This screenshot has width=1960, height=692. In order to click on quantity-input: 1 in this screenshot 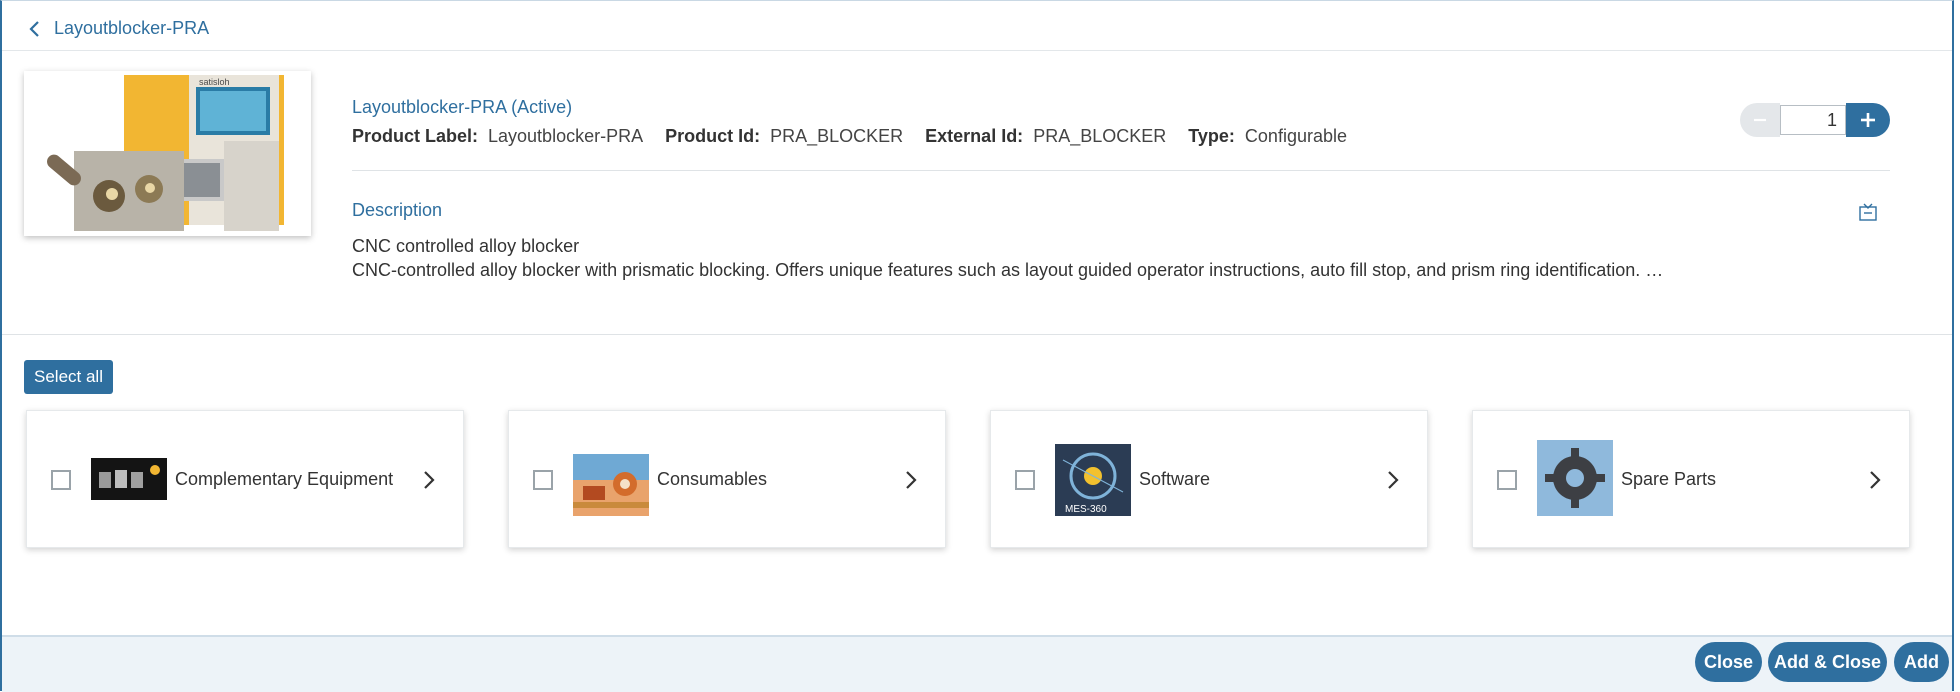, I will do `click(1813, 120)`.